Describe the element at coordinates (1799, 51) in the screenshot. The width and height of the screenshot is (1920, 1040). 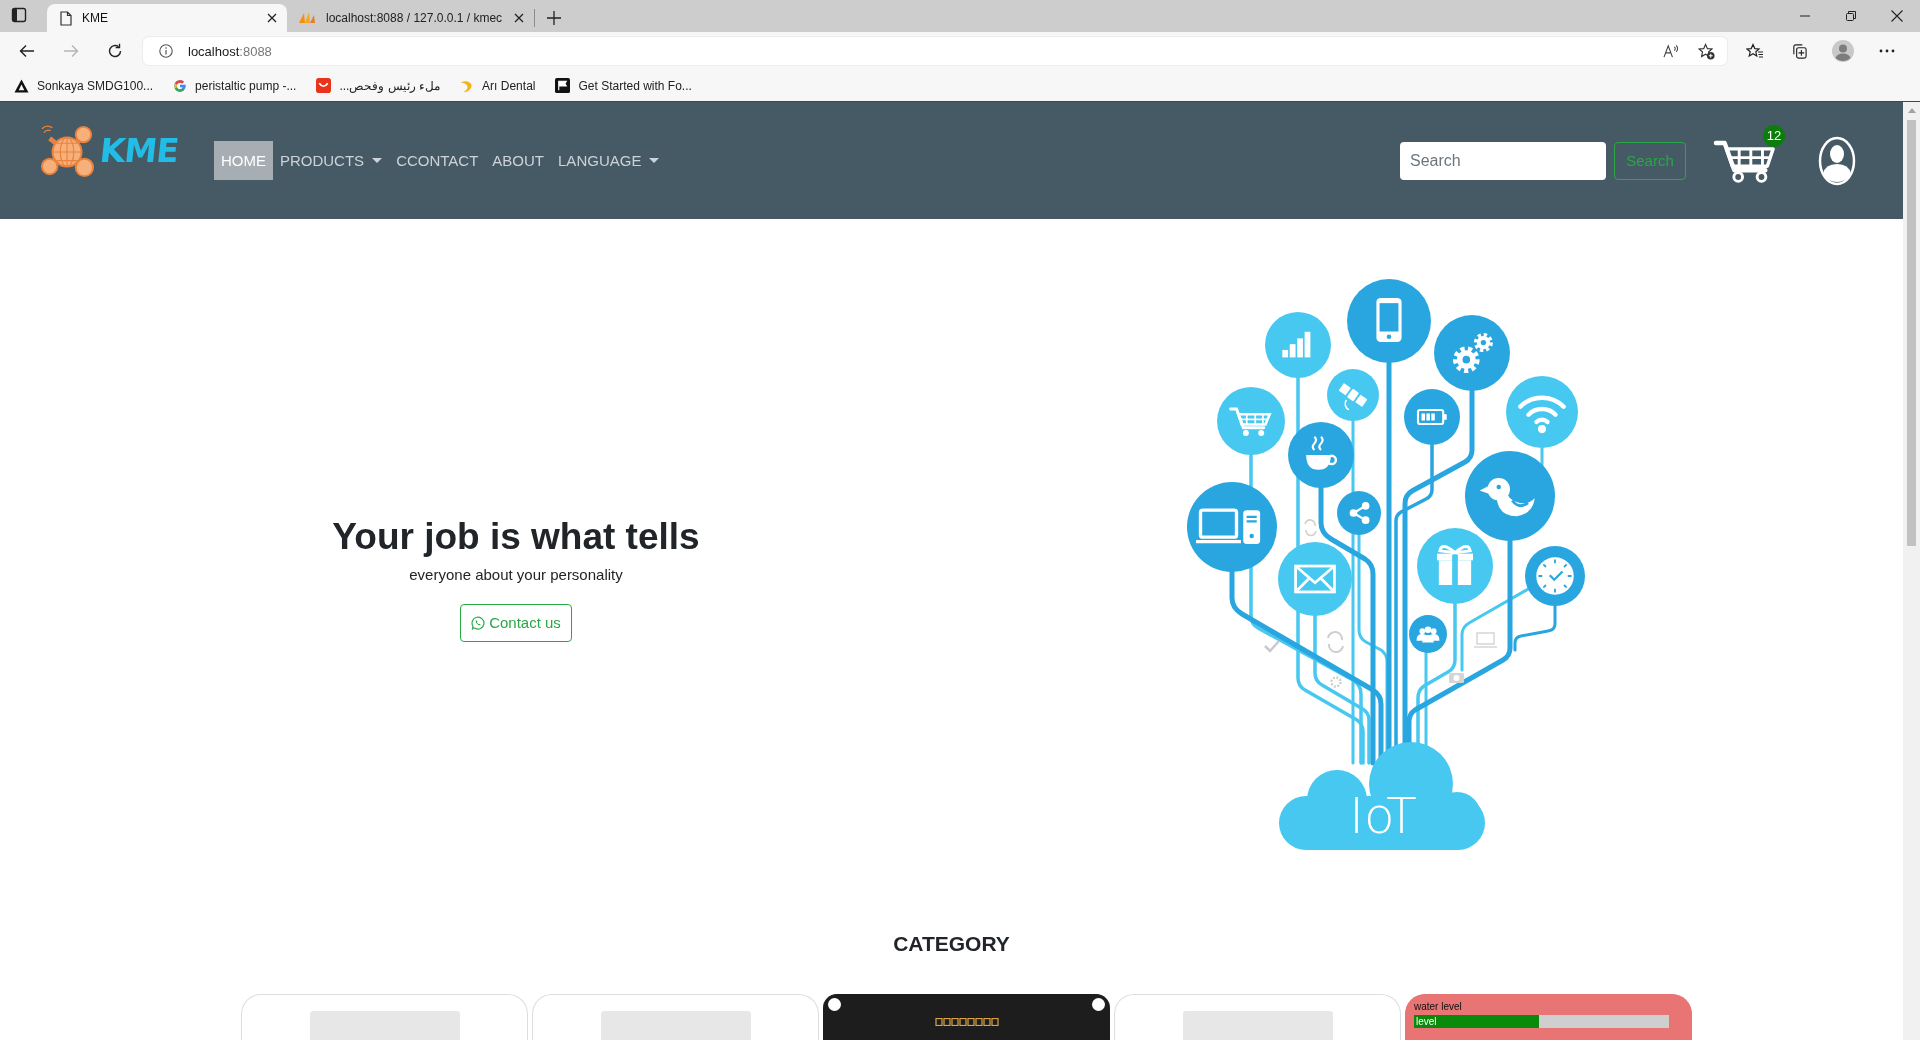
I see `collections-icon` at that location.